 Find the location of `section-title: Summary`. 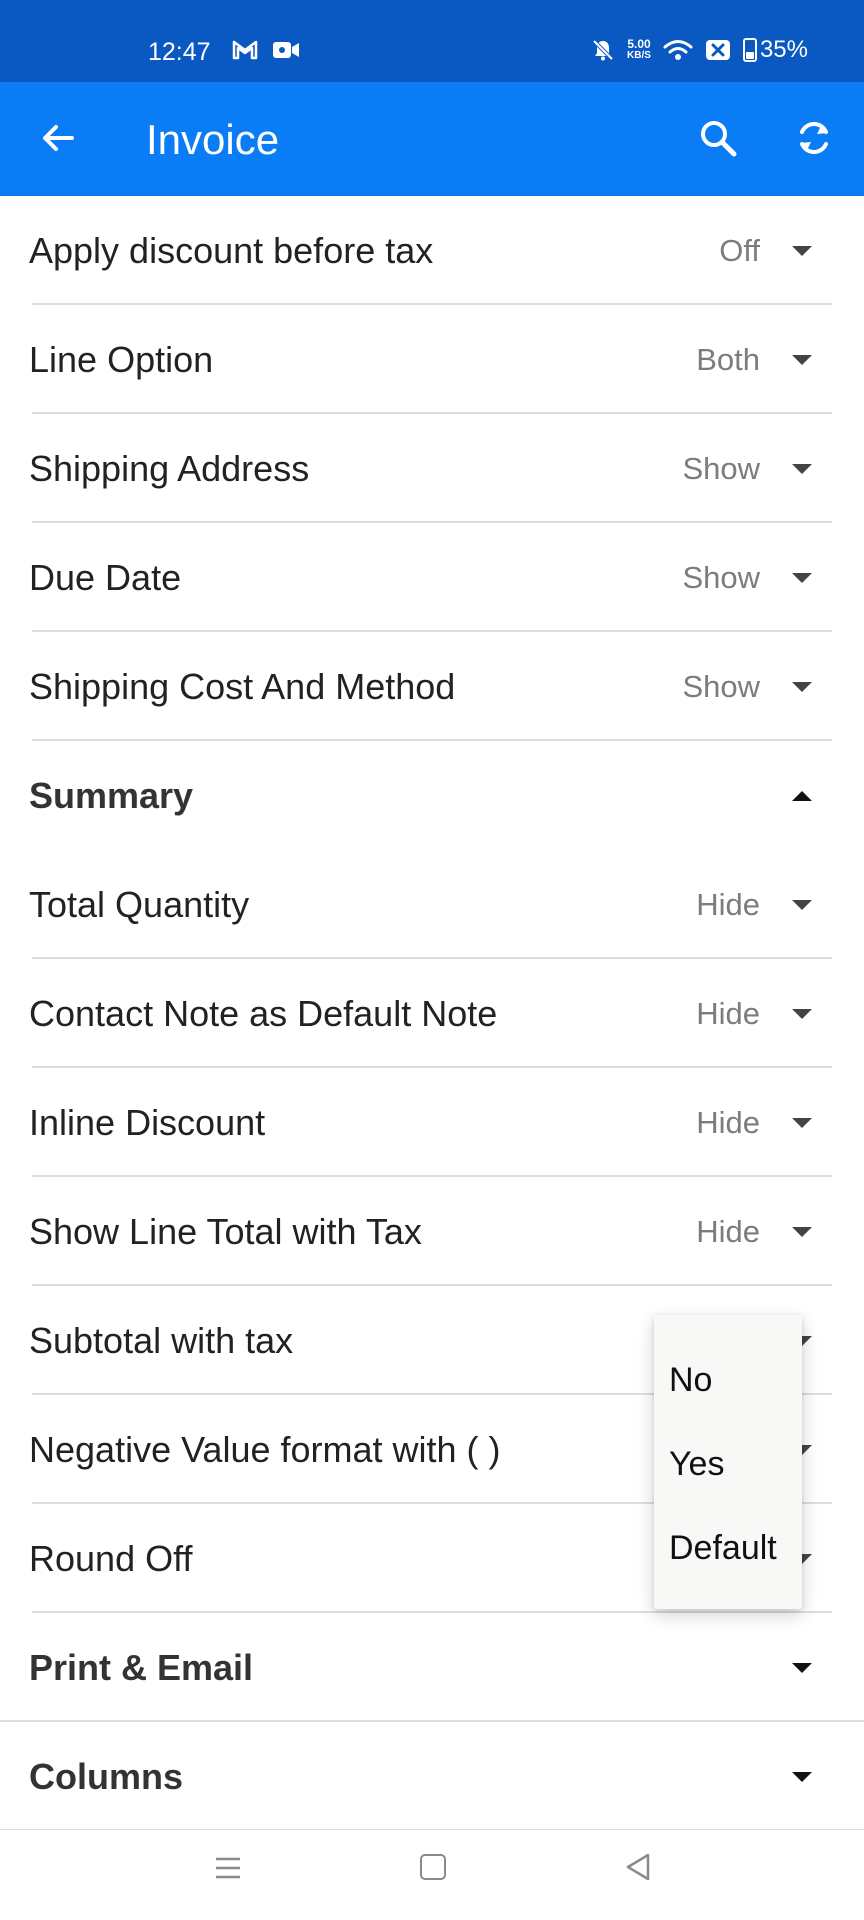

section-title: Summary is located at coordinates (111, 795).